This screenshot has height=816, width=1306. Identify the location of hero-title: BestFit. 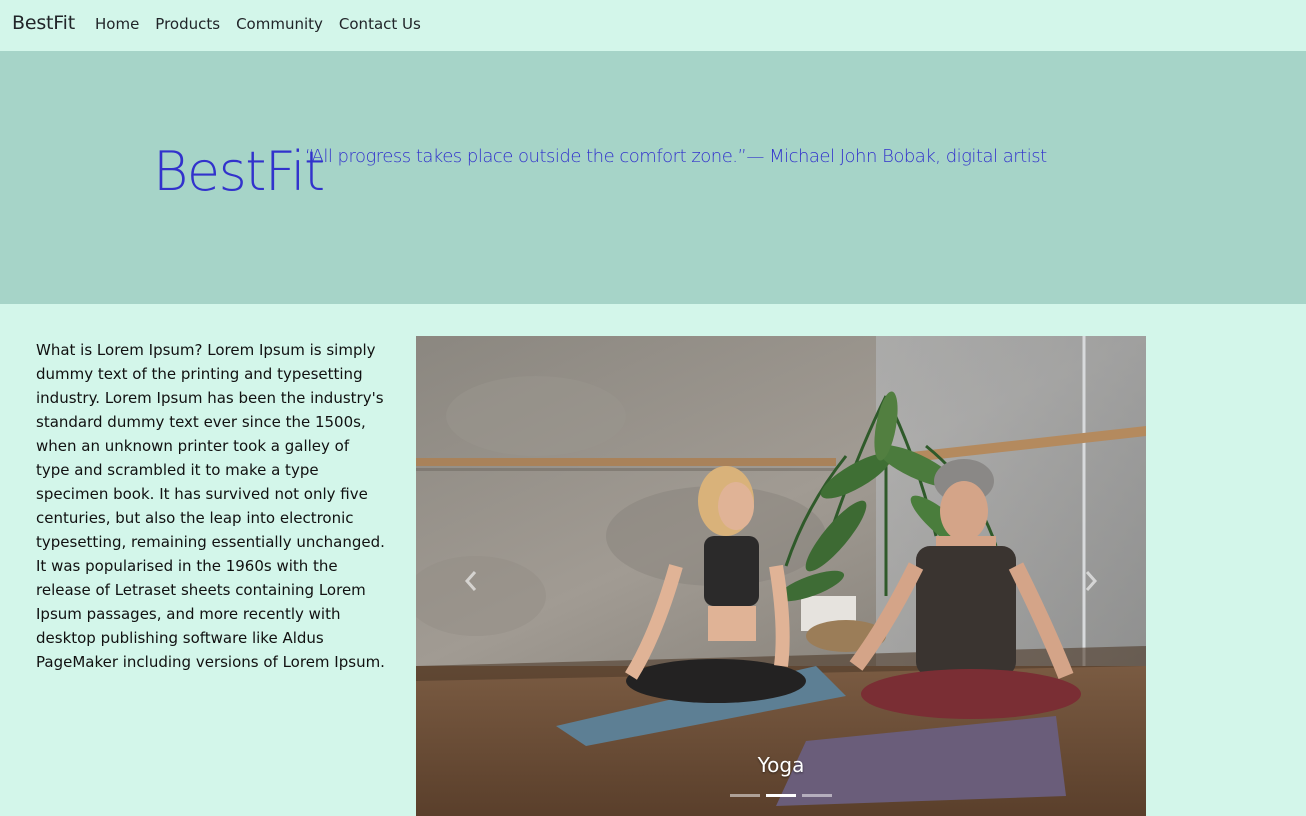
(239, 171).